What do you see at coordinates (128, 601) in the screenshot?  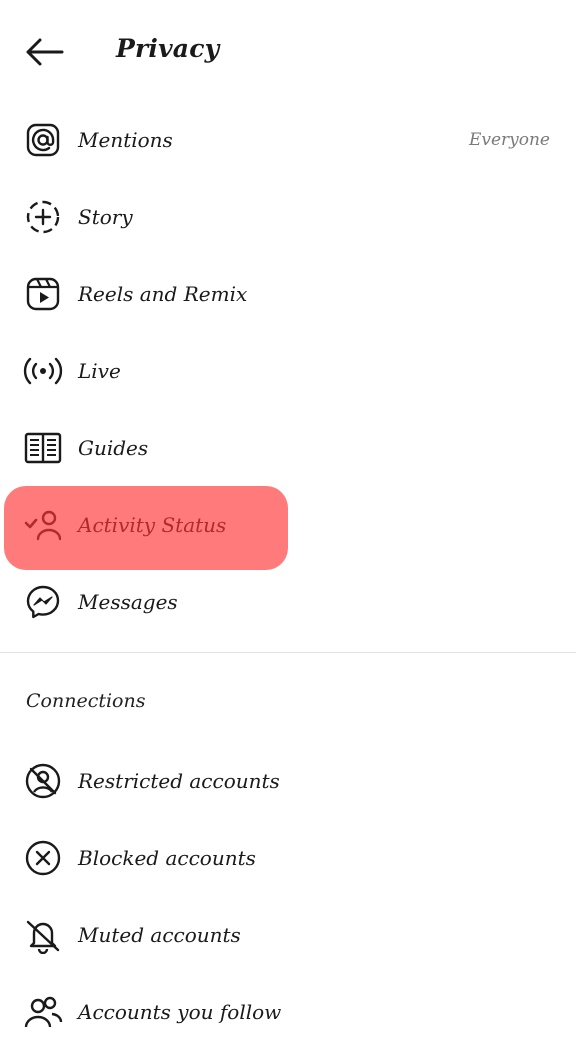 I see `messages-label: Messages` at bounding box center [128, 601].